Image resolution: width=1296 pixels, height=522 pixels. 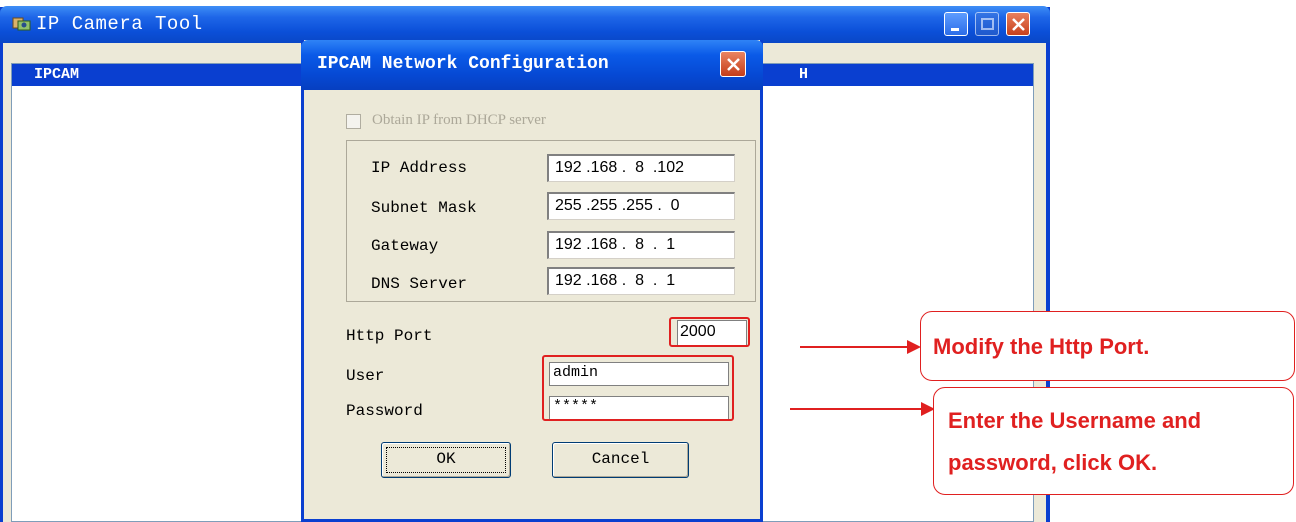 I want to click on minimize-button, so click(x=956, y=24).